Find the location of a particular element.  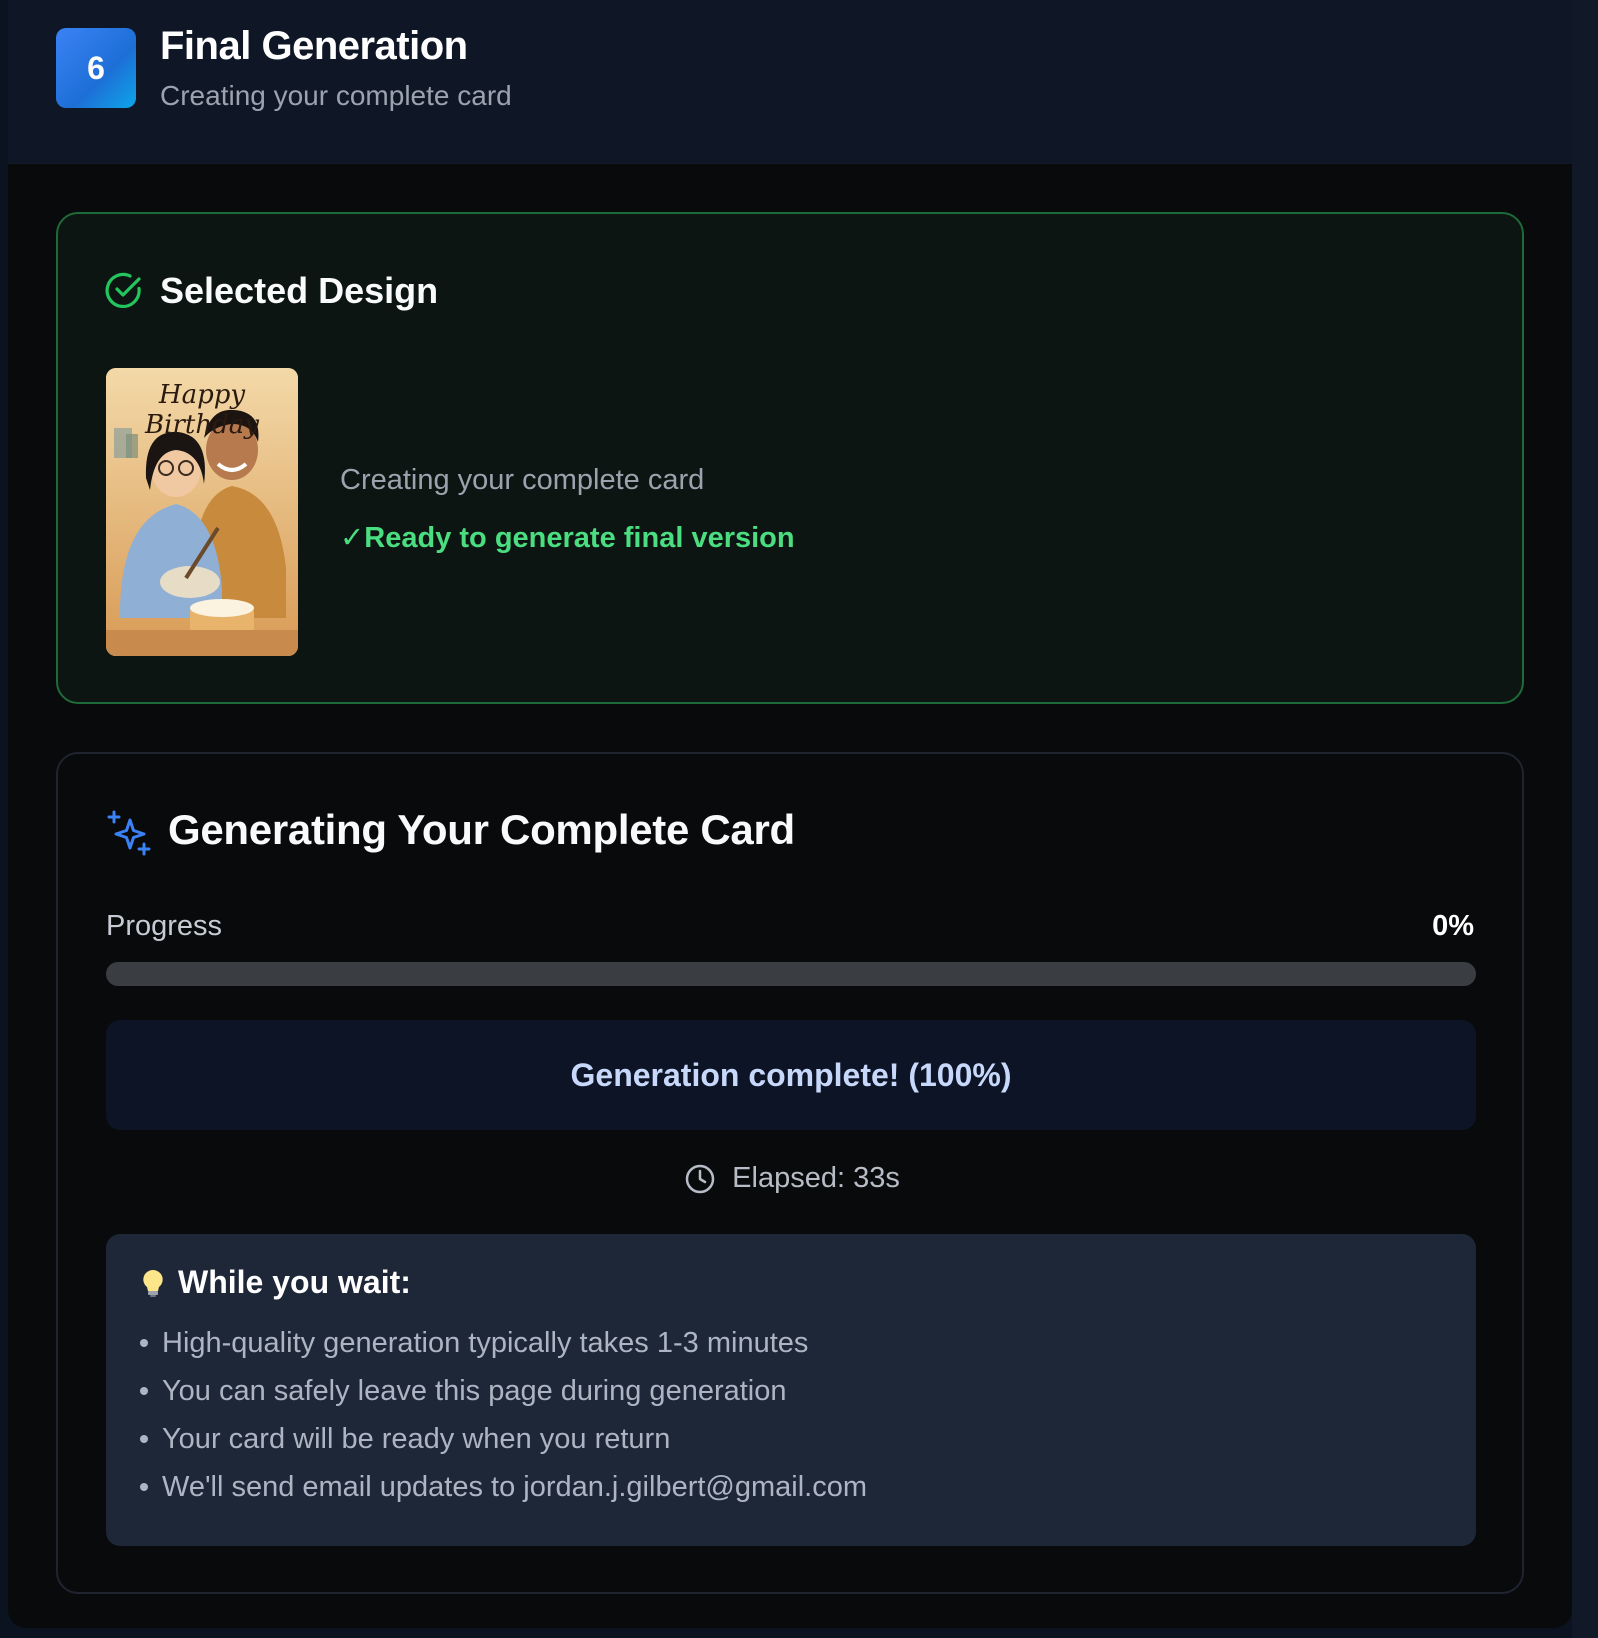

page-subtitle: Creating your complete card is located at coordinates (336, 95).